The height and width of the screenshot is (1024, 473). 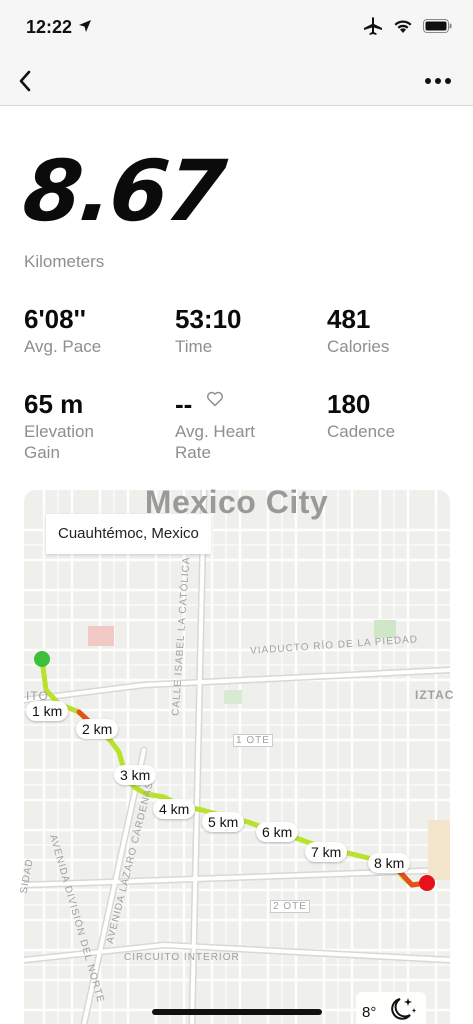 I want to click on weather-temp: 8°, so click(x=369, y=1012).